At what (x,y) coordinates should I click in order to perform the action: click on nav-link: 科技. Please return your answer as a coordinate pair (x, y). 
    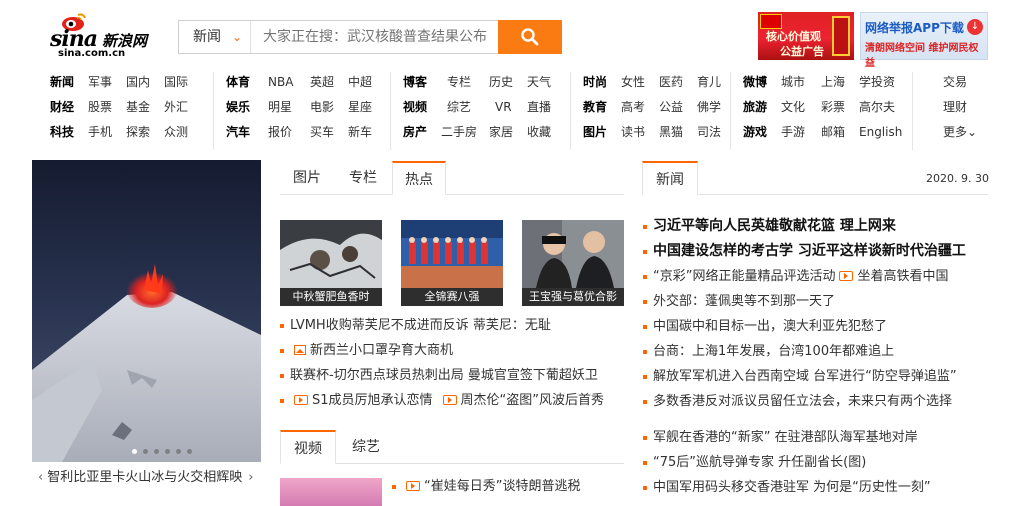
    Looking at the image, I should click on (69, 132).